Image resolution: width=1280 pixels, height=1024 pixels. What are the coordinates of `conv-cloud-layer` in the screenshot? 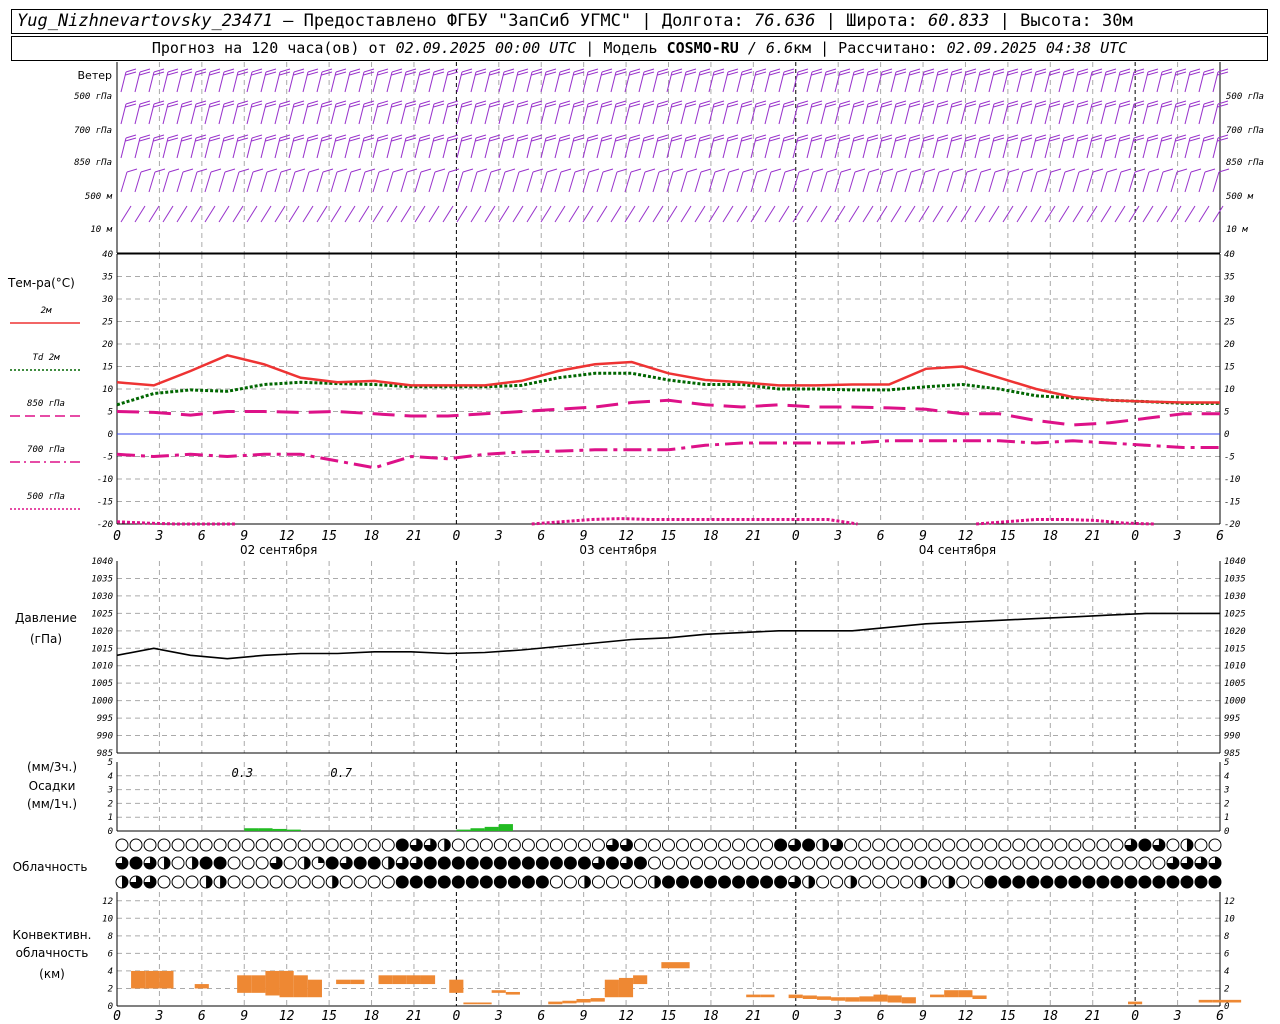 It's located at (937, 996).